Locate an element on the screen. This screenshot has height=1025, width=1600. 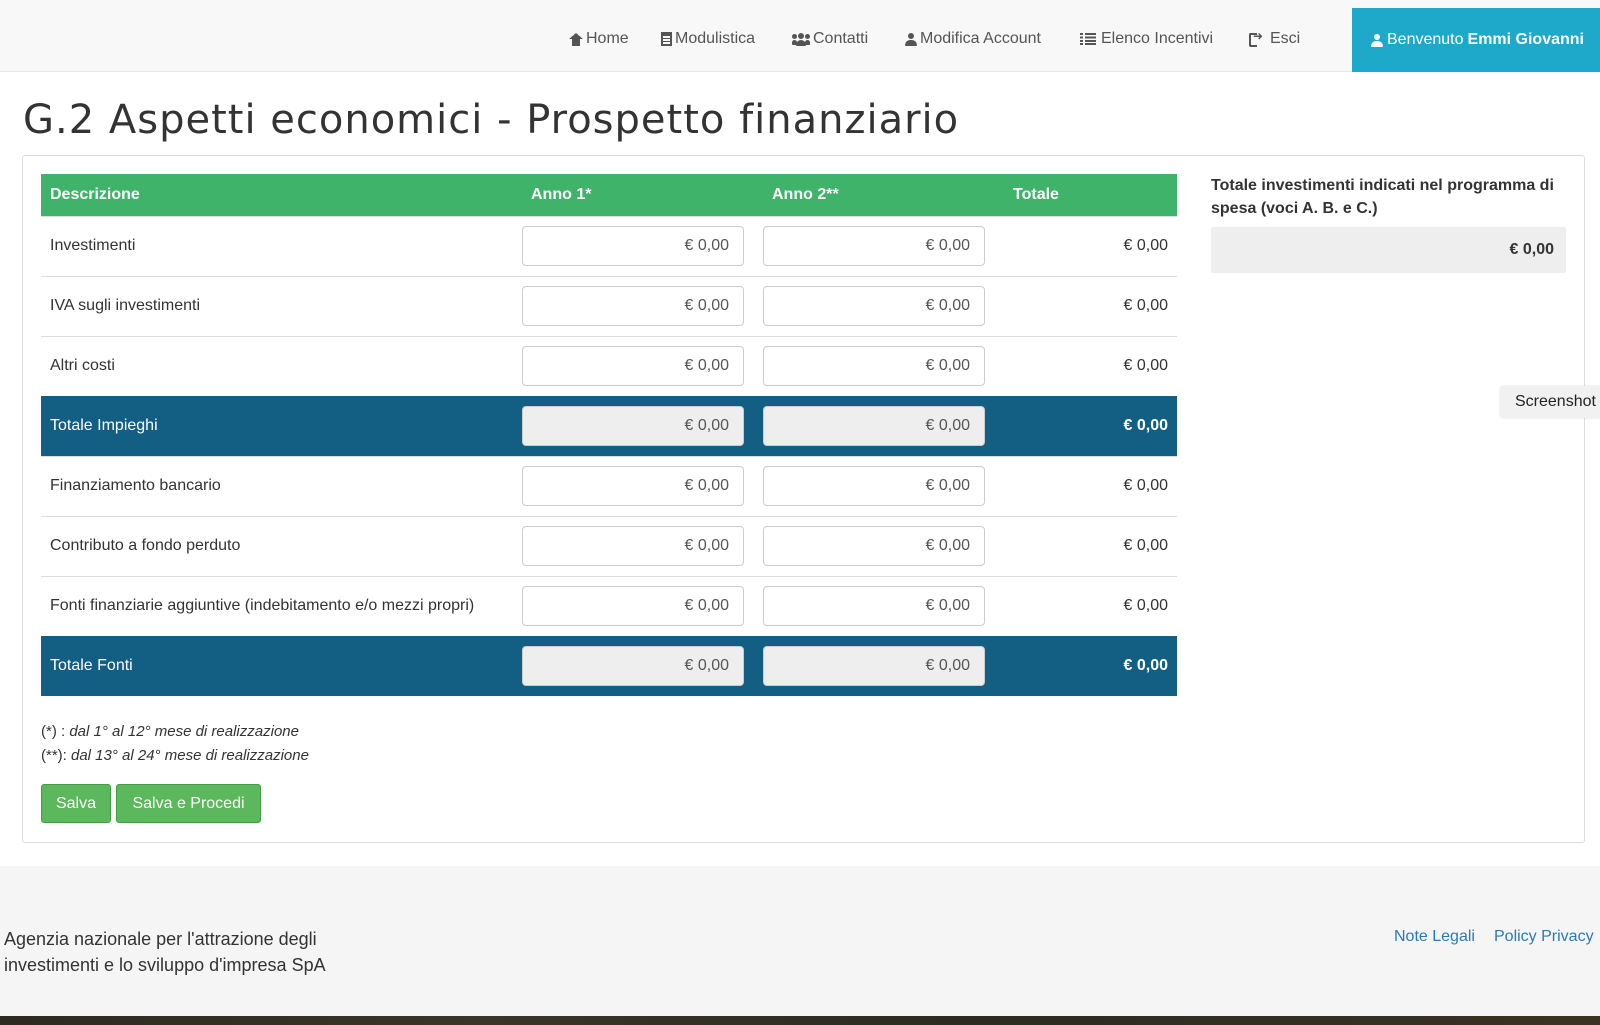
nav-elenco-incentivi-label: Elenco Incentivi is located at coordinates (1157, 38).